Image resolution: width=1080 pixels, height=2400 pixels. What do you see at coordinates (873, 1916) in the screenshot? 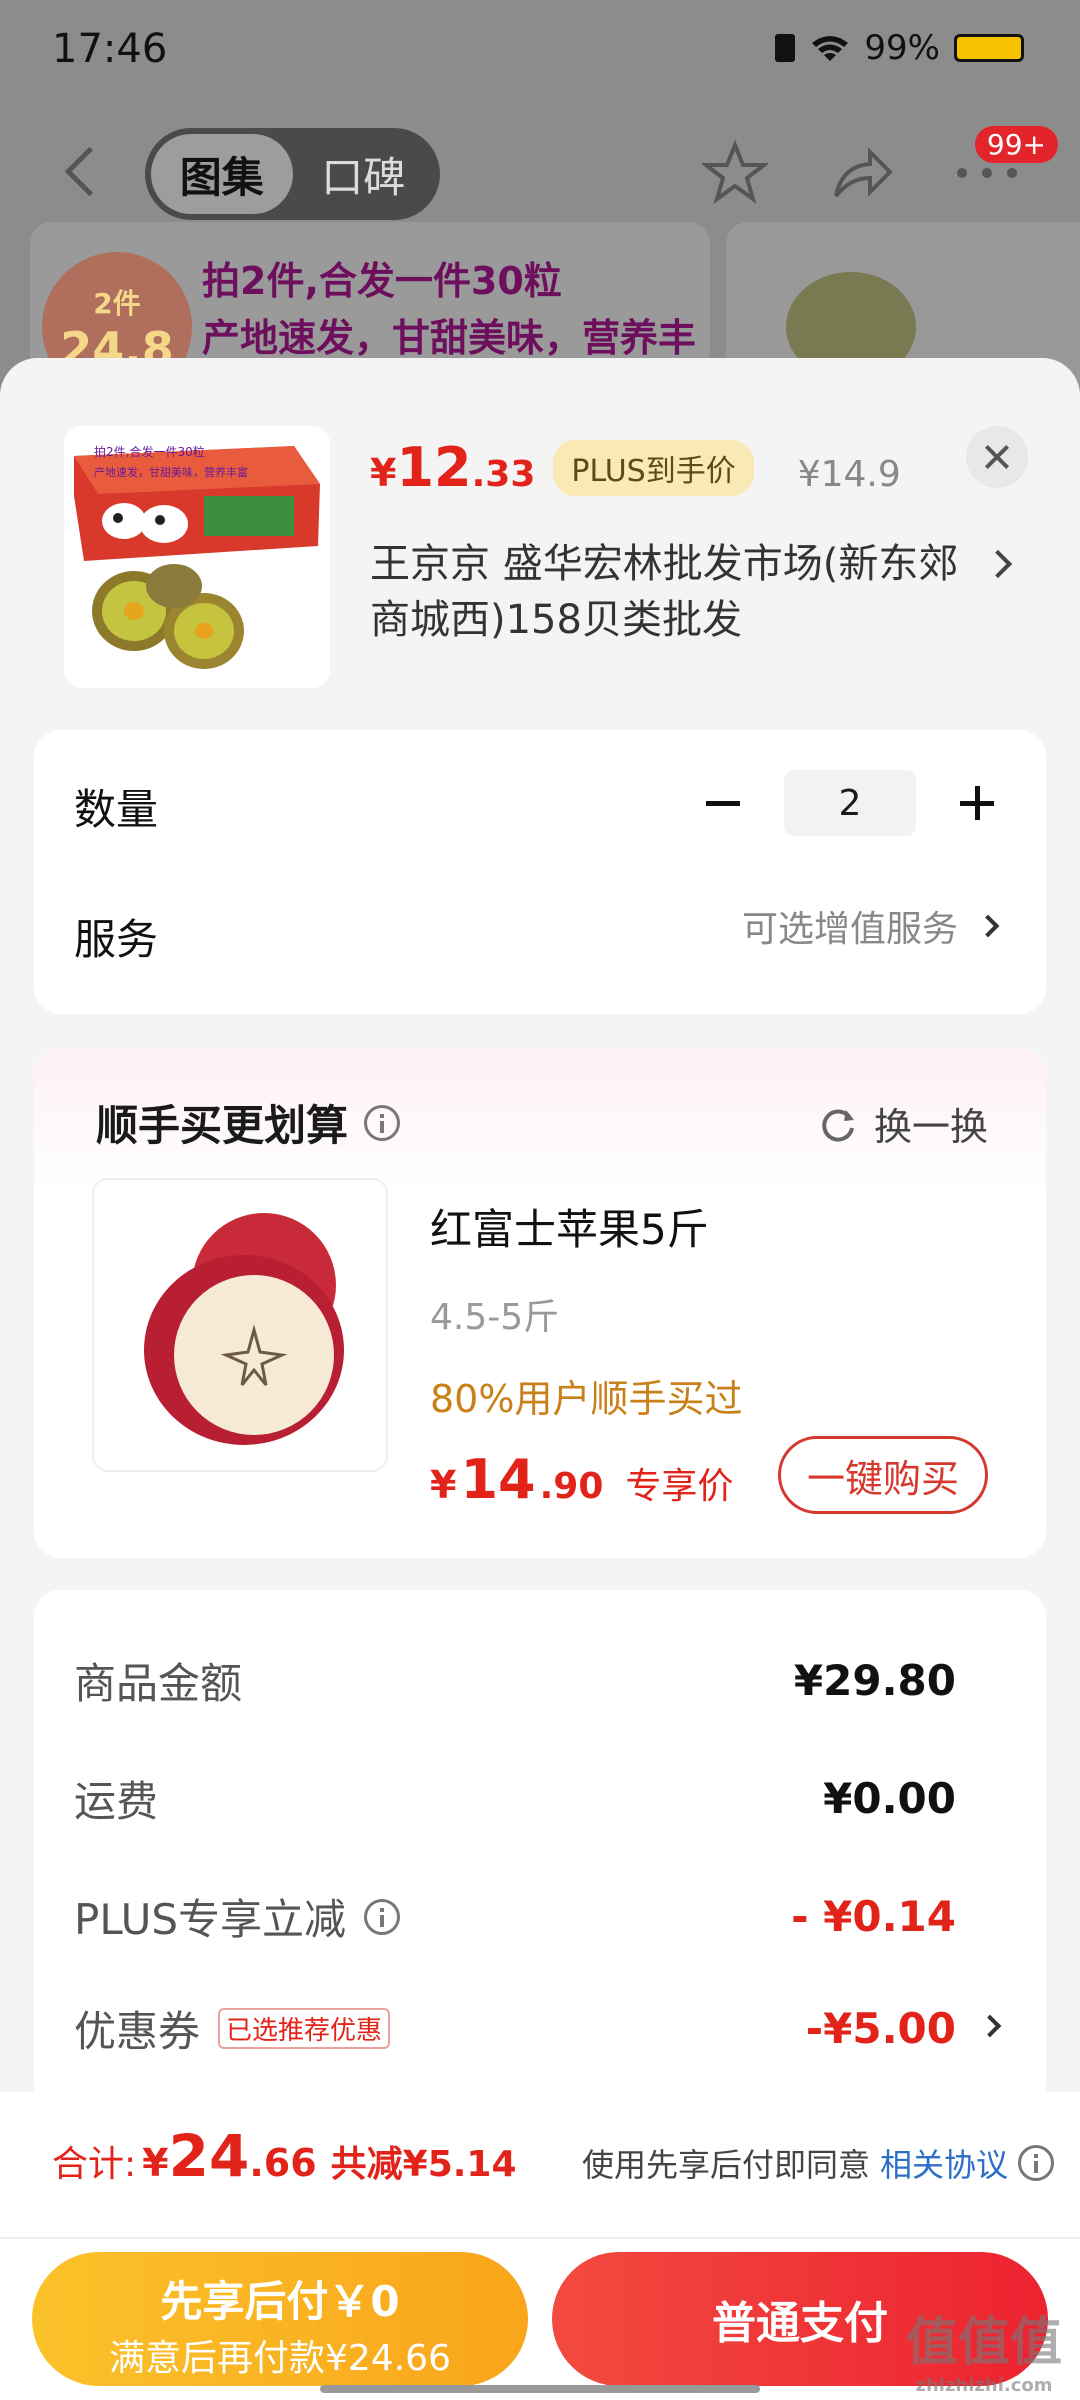
I see `plus-discount-value: - ¥0.14` at bounding box center [873, 1916].